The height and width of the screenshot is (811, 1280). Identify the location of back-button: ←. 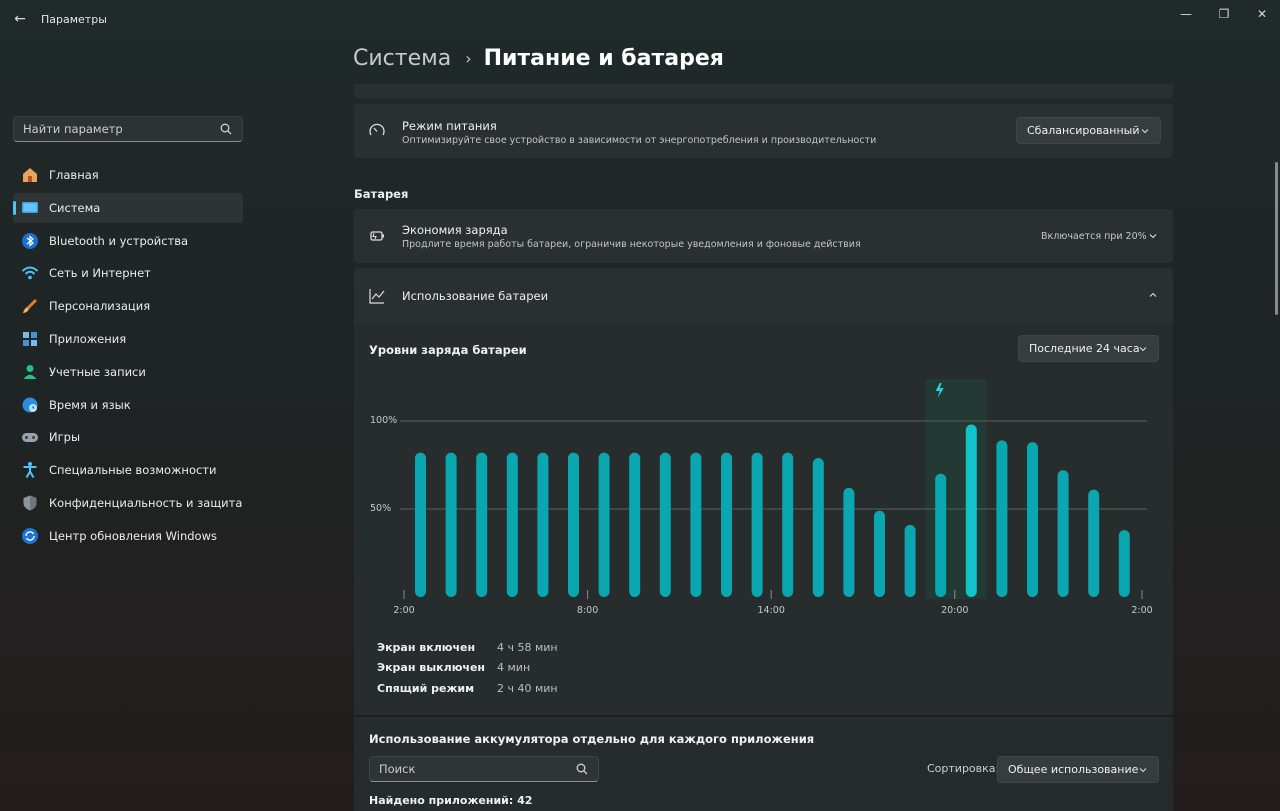
(20, 19).